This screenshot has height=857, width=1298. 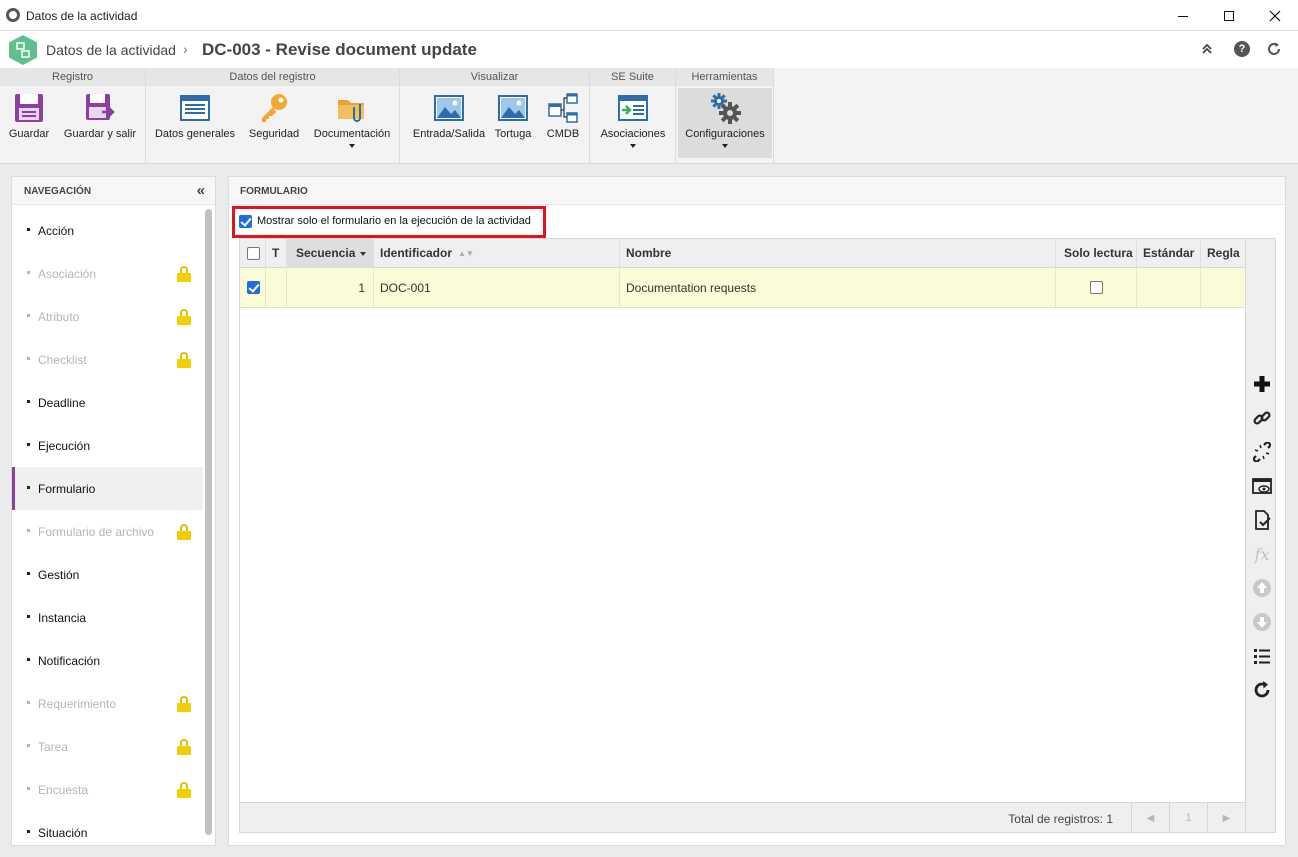 I want to click on key-icon, so click(x=274, y=108).